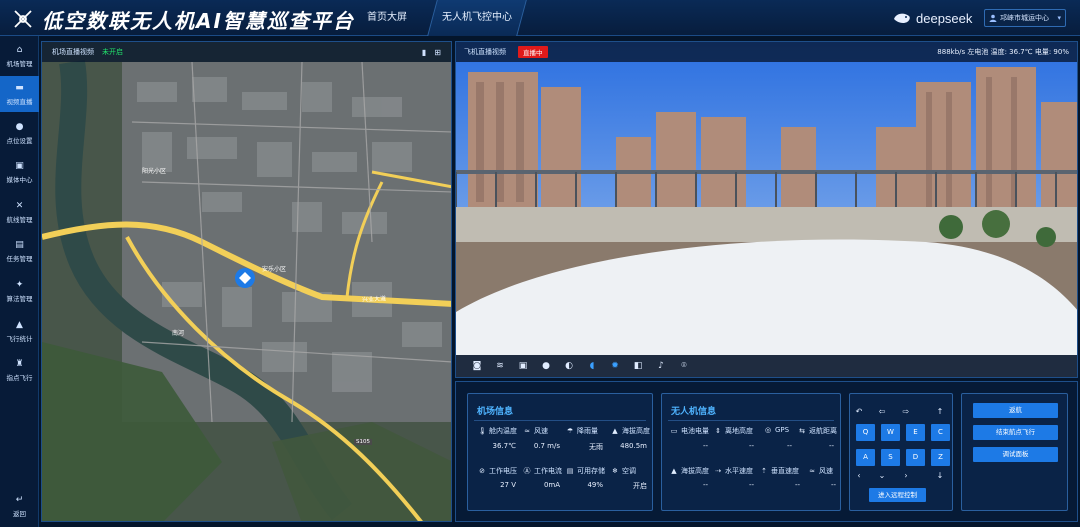  I want to click on down-chevron-icon: ⌄, so click(882, 475).